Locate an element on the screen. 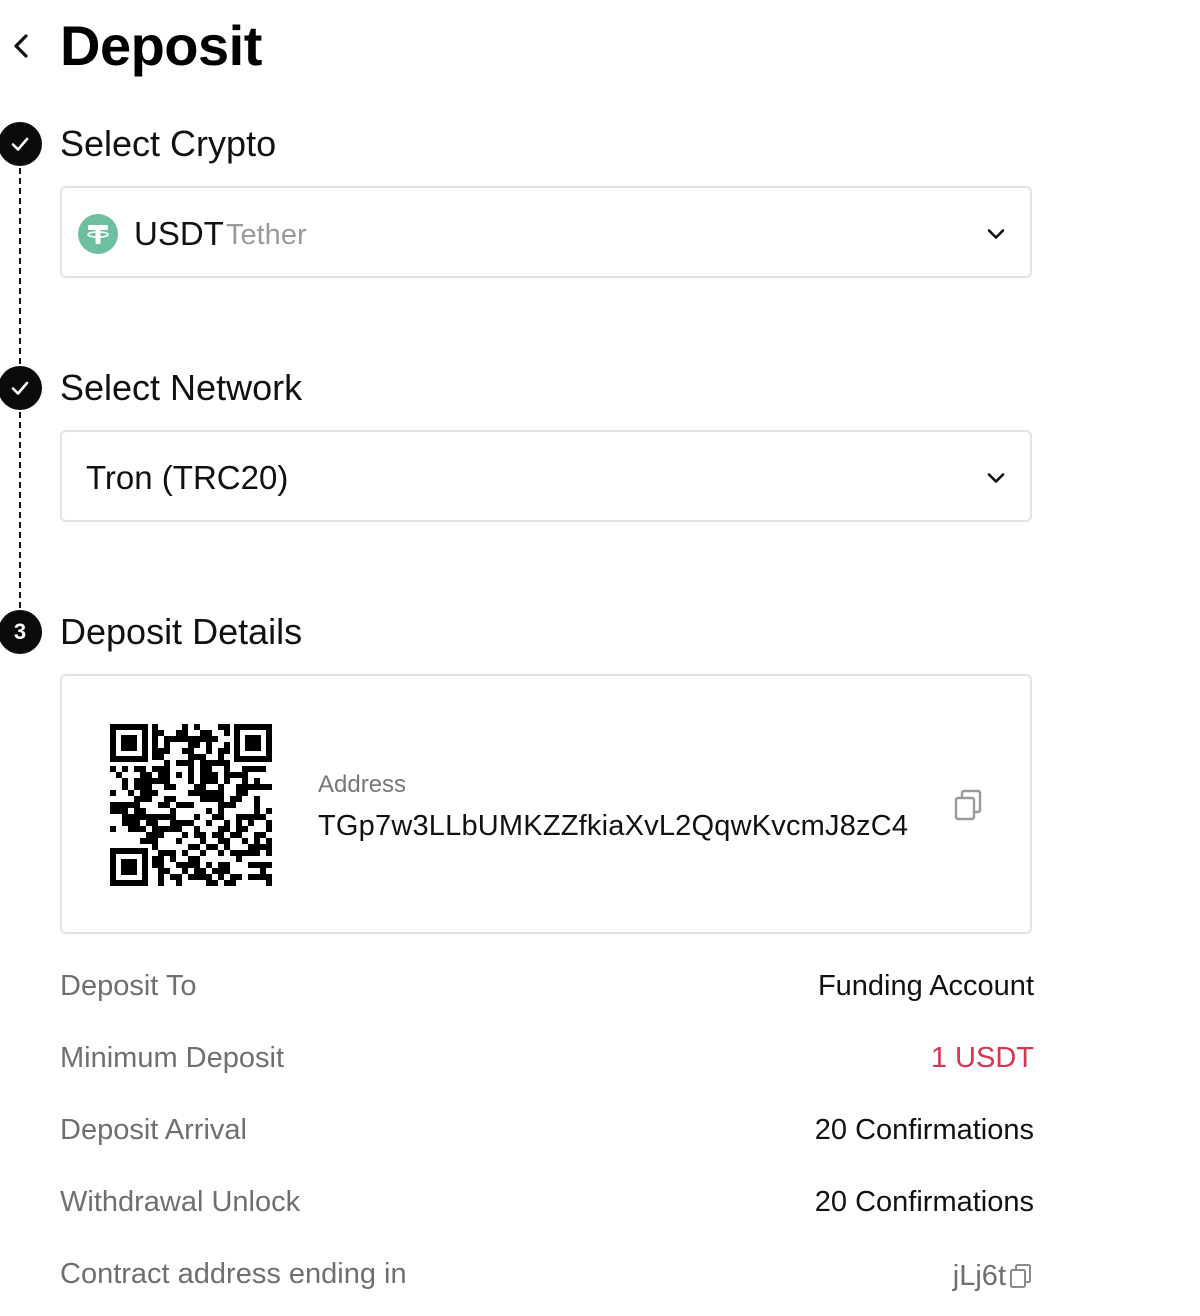 This screenshot has height=1316, width=1200. step-number-badge: 3 is located at coordinates (21, 632).